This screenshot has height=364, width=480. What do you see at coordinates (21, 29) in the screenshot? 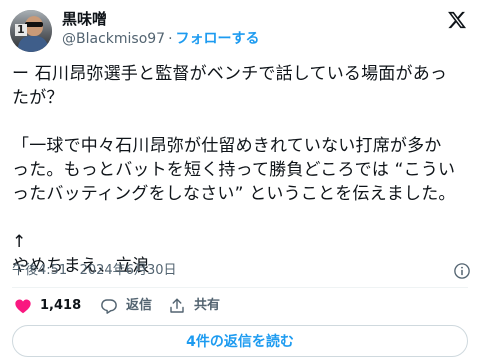
I see `avatar-jersey-number: 1` at bounding box center [21, 29].